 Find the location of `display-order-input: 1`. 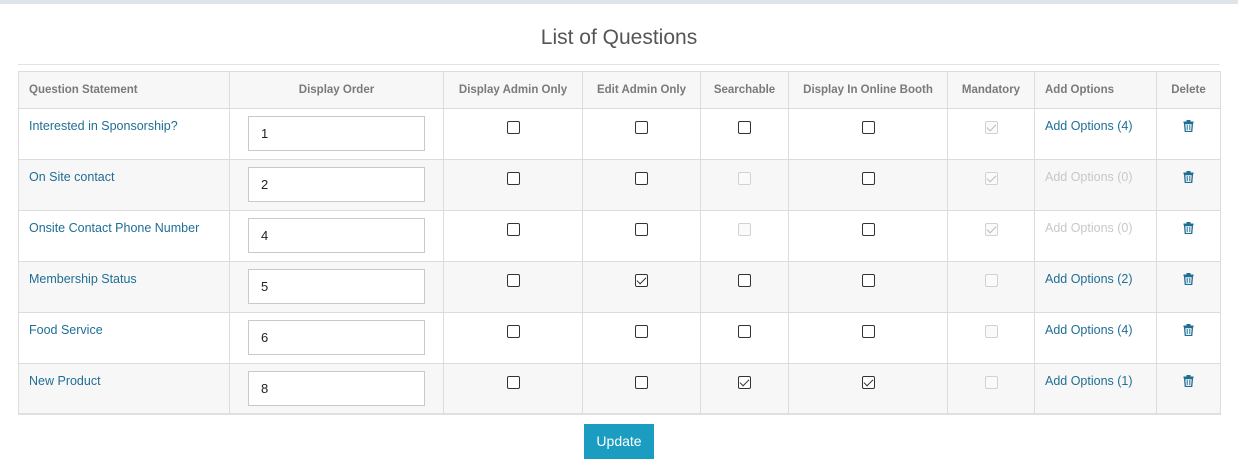

display-order-input: 1 is located at coordinates (336, 133).